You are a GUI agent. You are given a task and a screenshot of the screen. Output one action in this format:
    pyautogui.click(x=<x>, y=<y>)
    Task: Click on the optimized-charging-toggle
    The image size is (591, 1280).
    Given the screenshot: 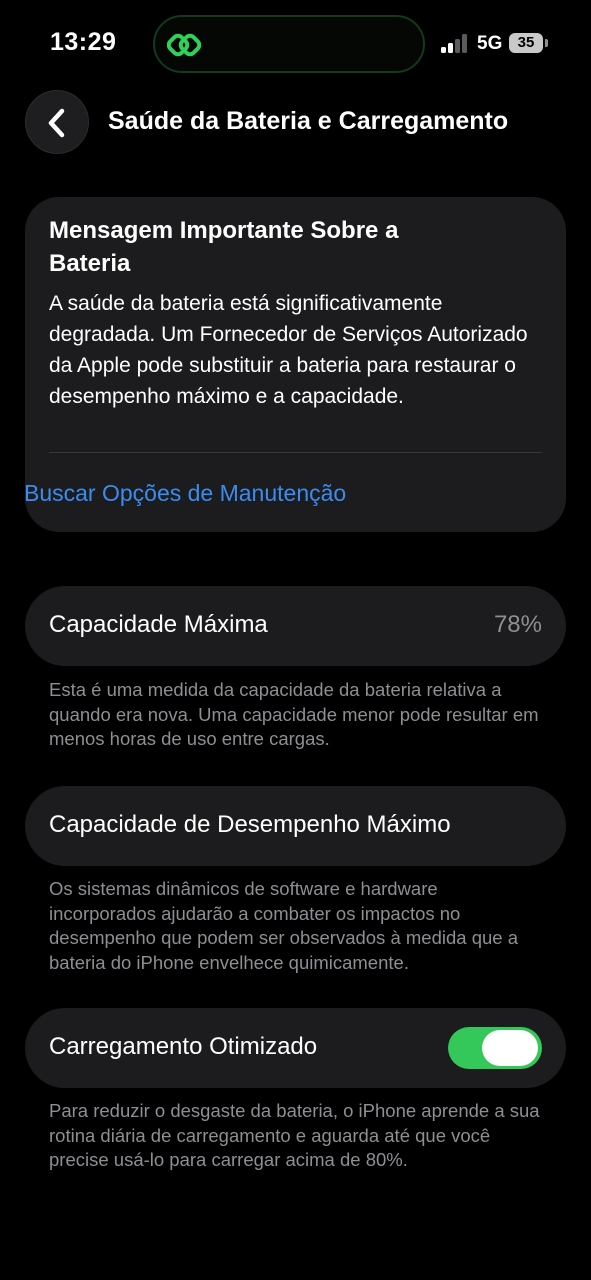 What is the action you would take?
    pyautogui.click(x=495, y=1048)
    